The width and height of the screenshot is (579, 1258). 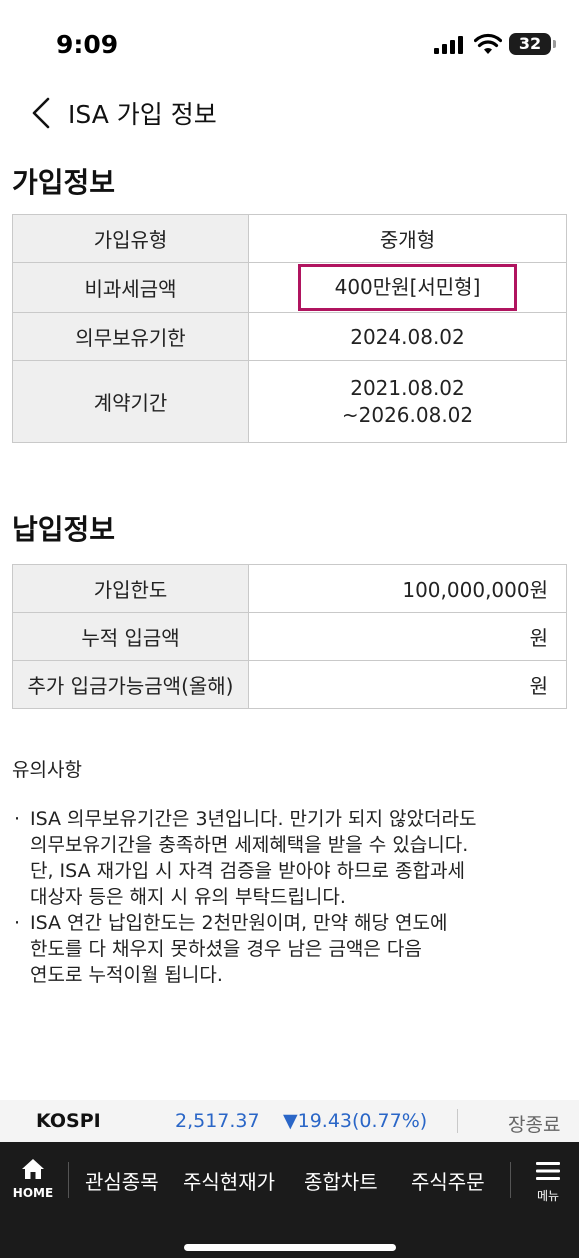 I want to click on menu-label: 메뉴, so click(x=548, y=1196).